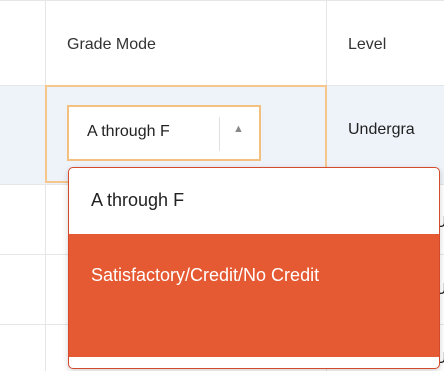  What do you see at coordinates (238, 129) in the screenshot?
I see `triangle-up-icon: ▲` at bounding box center [238, 129].